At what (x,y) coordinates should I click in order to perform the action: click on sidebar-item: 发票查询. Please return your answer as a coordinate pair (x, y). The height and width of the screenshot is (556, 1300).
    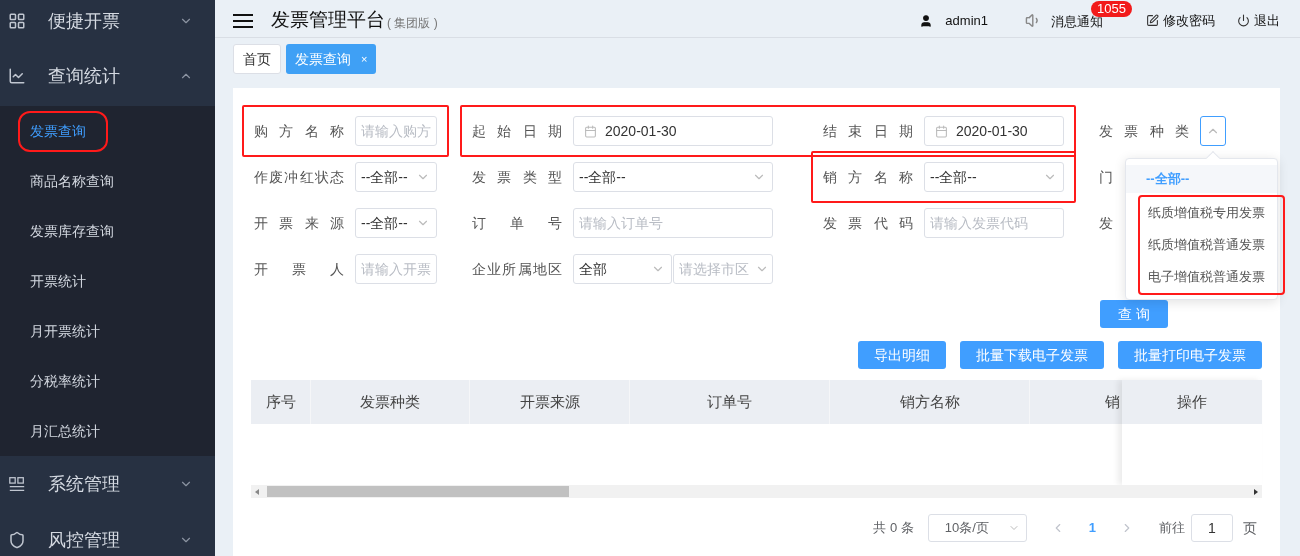
    Looking at the image, I should click on (107, 131).